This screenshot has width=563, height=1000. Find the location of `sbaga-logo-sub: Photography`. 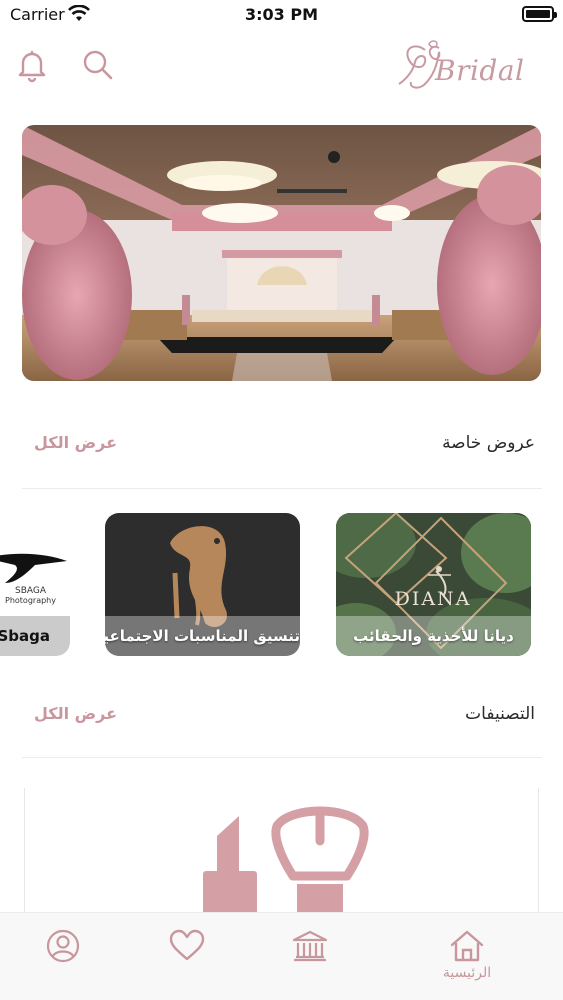

sbaga-logo-sub: Photography is located at coordinates (30, 600).